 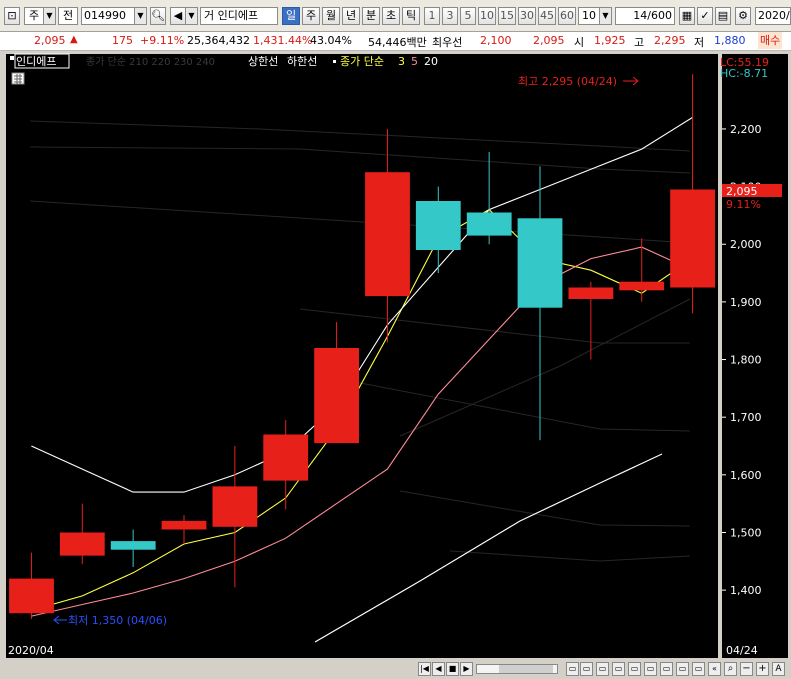 I want to click on y-tick-label: 2,200, so click(x=746, y=129).